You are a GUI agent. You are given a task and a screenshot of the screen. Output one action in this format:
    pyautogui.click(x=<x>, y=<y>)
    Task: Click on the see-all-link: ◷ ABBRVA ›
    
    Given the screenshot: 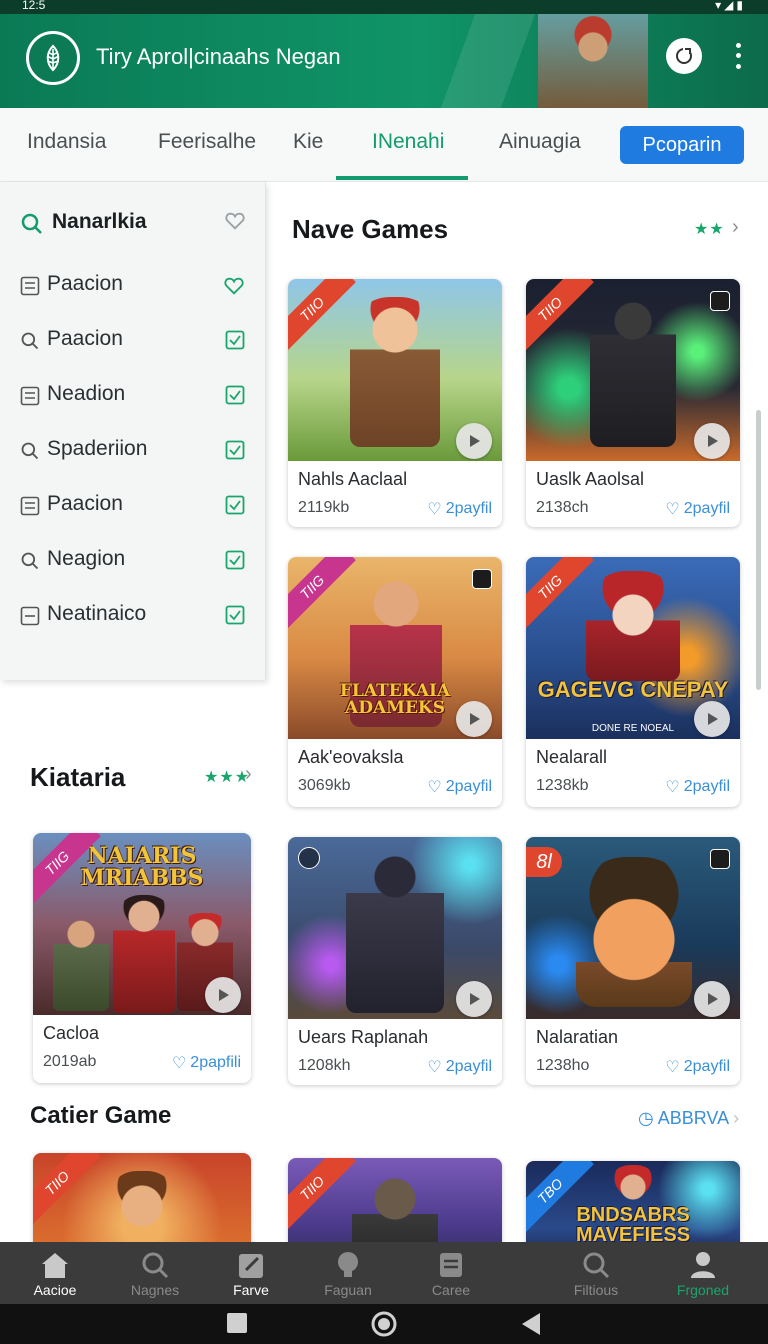 What is the action you would take?
    pyautogui.click(x=688, y=1118)
    